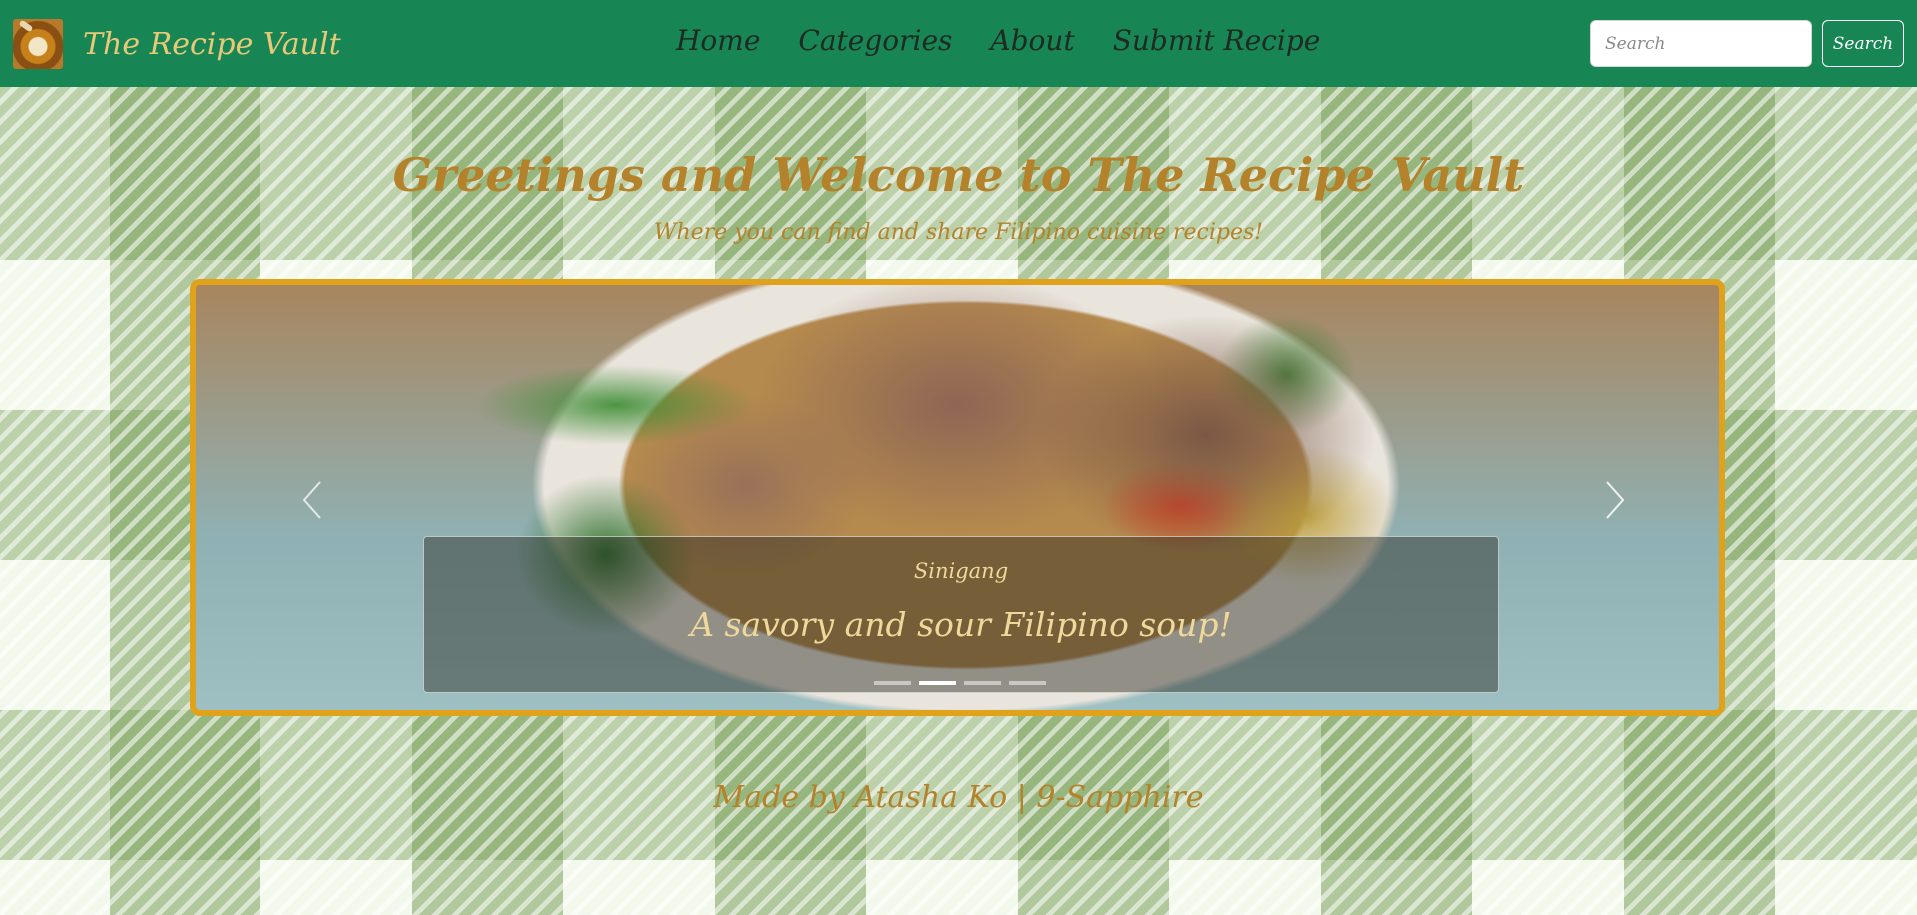 This screenshot has width=1917, height=915. Describe the element at coordinates (1701, 43) in the screenshot. I see `search-input` at that location.